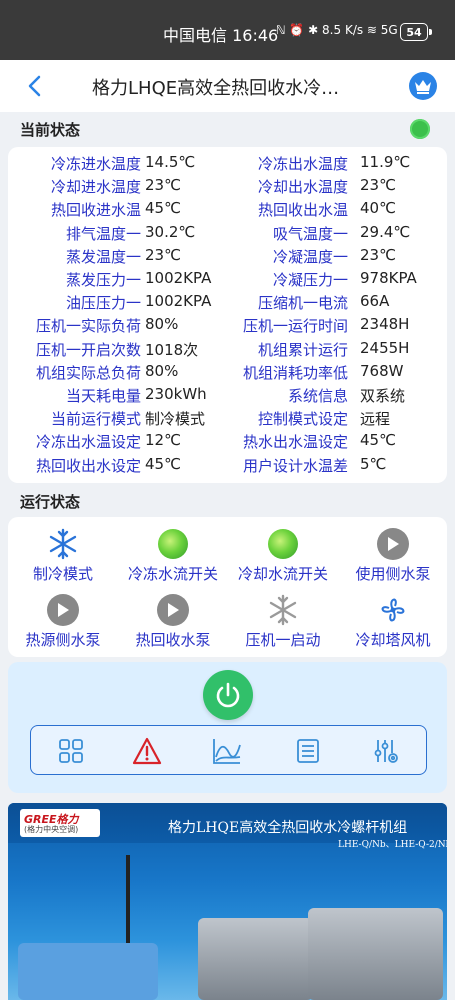 The width and height of the screenshot is (455, 1000). What do you see at coordinates (295, 465) in the screenshot?
I see `param-label: 用户设计水温差` at bounding box center [295, 465].